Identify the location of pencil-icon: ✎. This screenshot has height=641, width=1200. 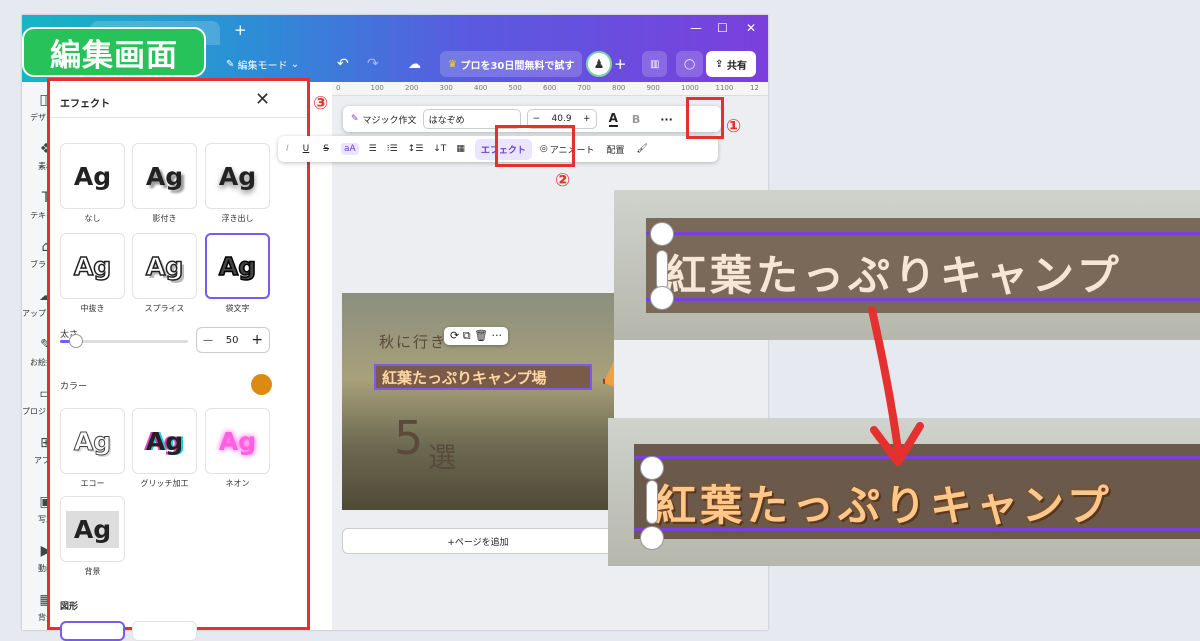
(232, 64).